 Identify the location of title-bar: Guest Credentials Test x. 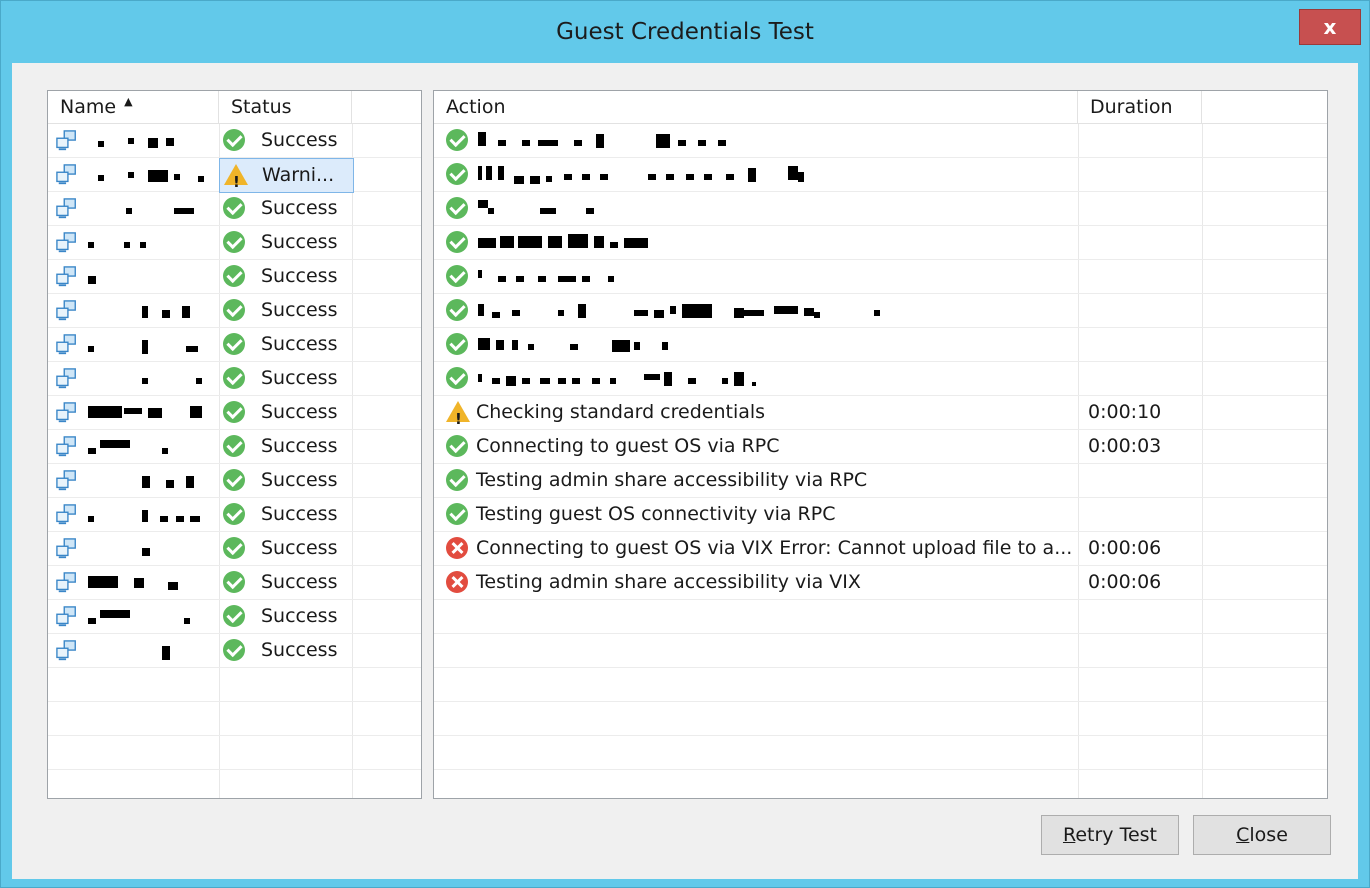
(685, 32).